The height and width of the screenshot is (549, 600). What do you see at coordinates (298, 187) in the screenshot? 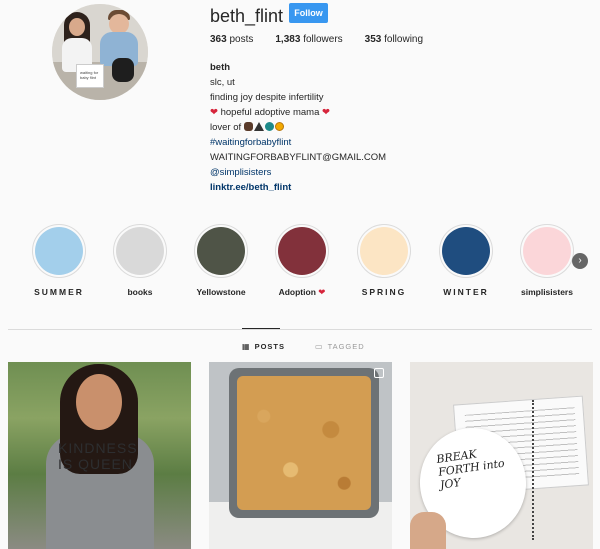
I see `bio-website-link: linktr.ee/beth_flint` at bounding box center [298, 187].